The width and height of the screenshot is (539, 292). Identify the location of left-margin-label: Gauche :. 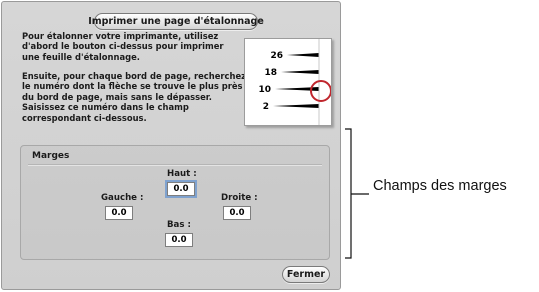
(122, 198).